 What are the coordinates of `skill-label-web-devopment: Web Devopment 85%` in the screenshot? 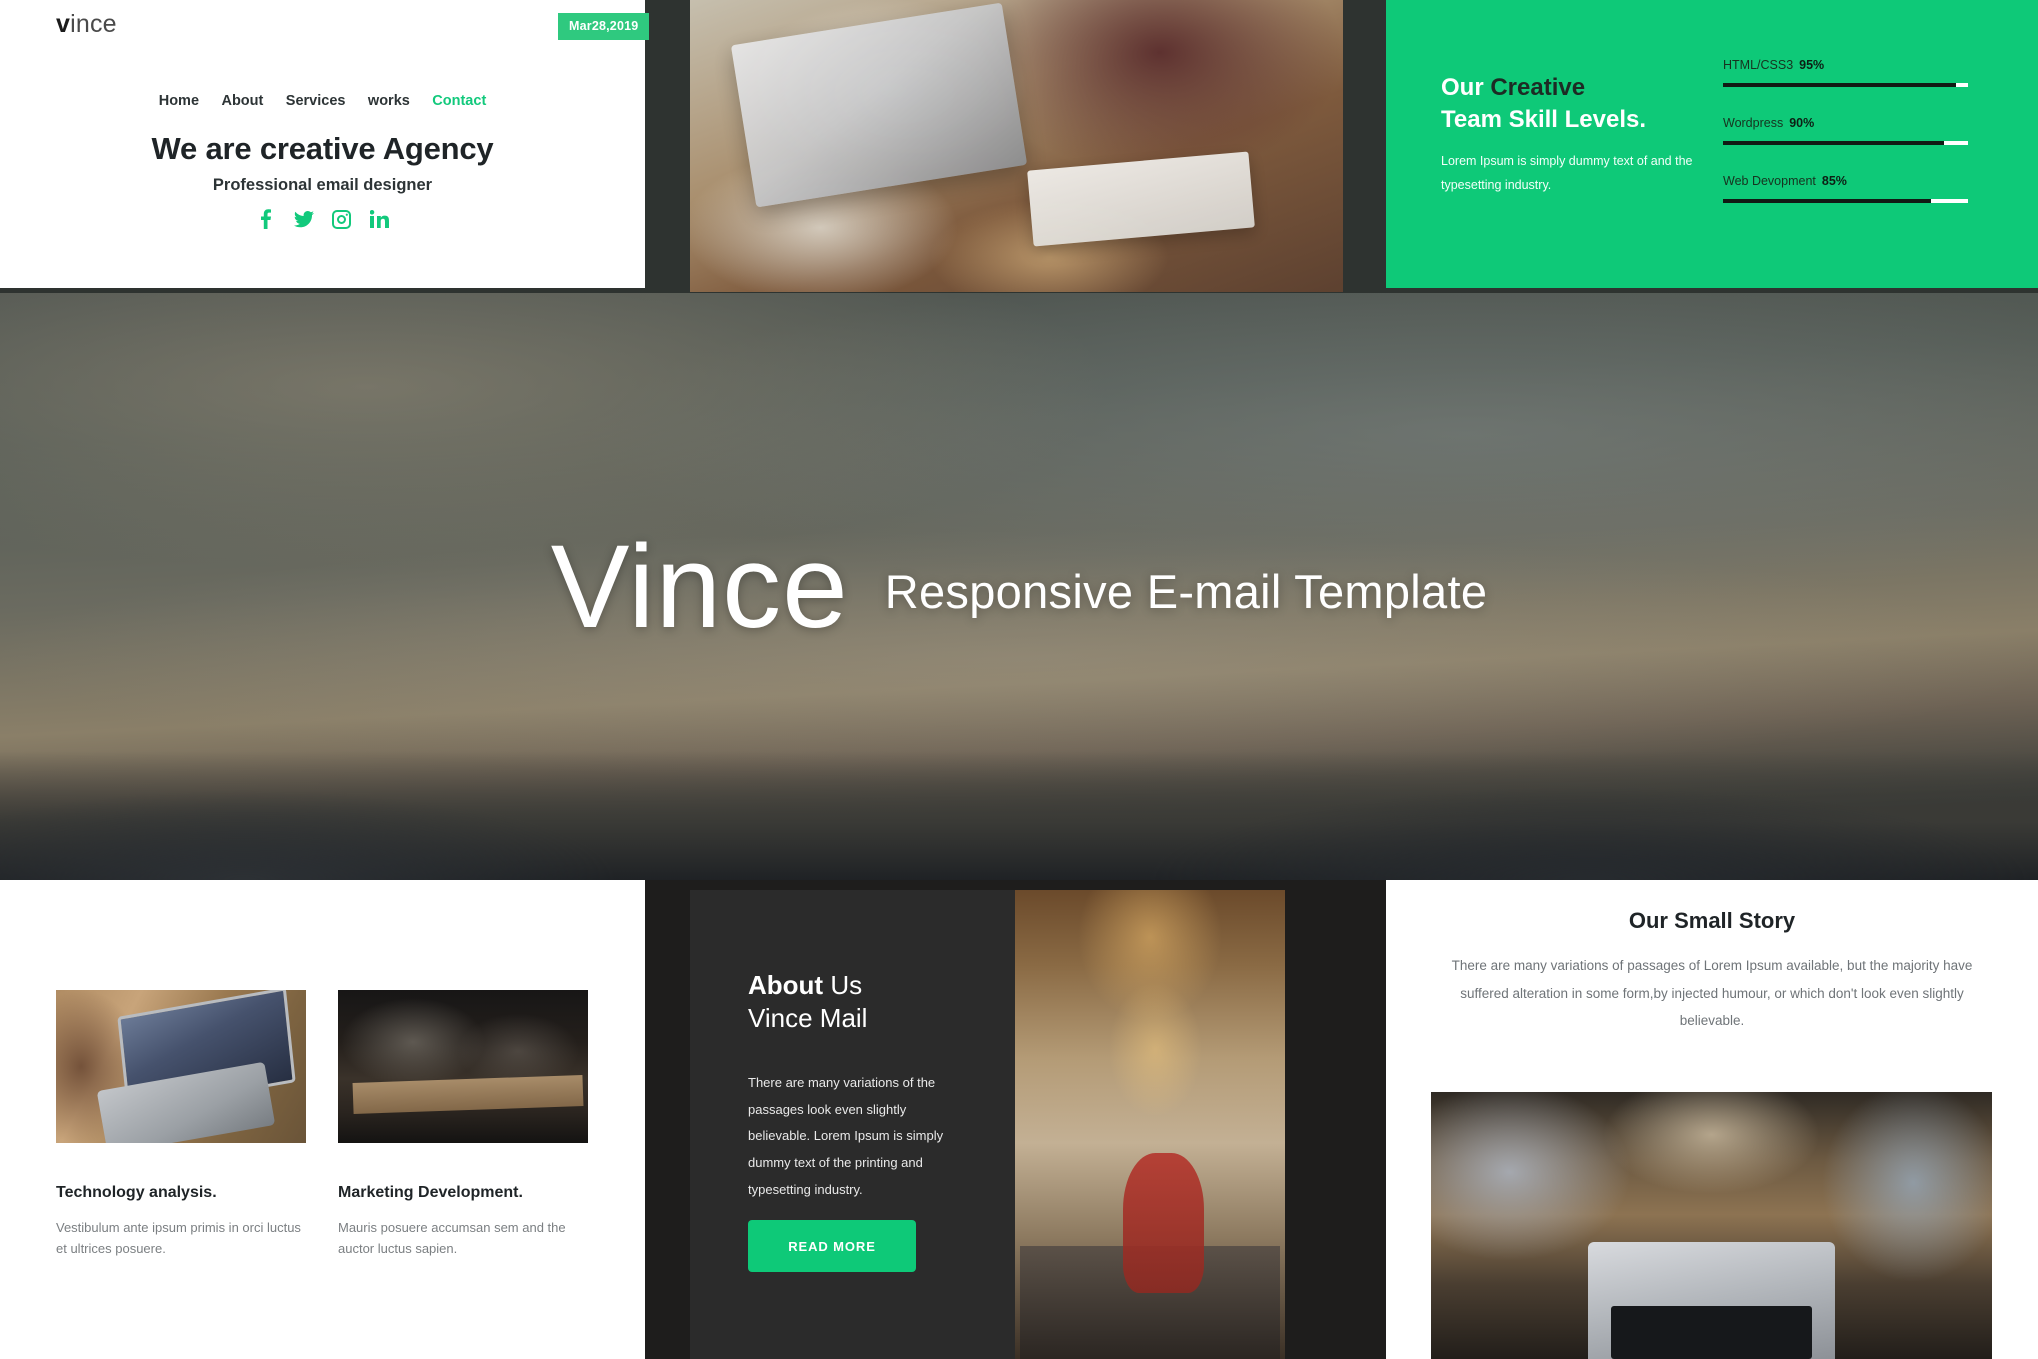 It's located at (1848, 181).